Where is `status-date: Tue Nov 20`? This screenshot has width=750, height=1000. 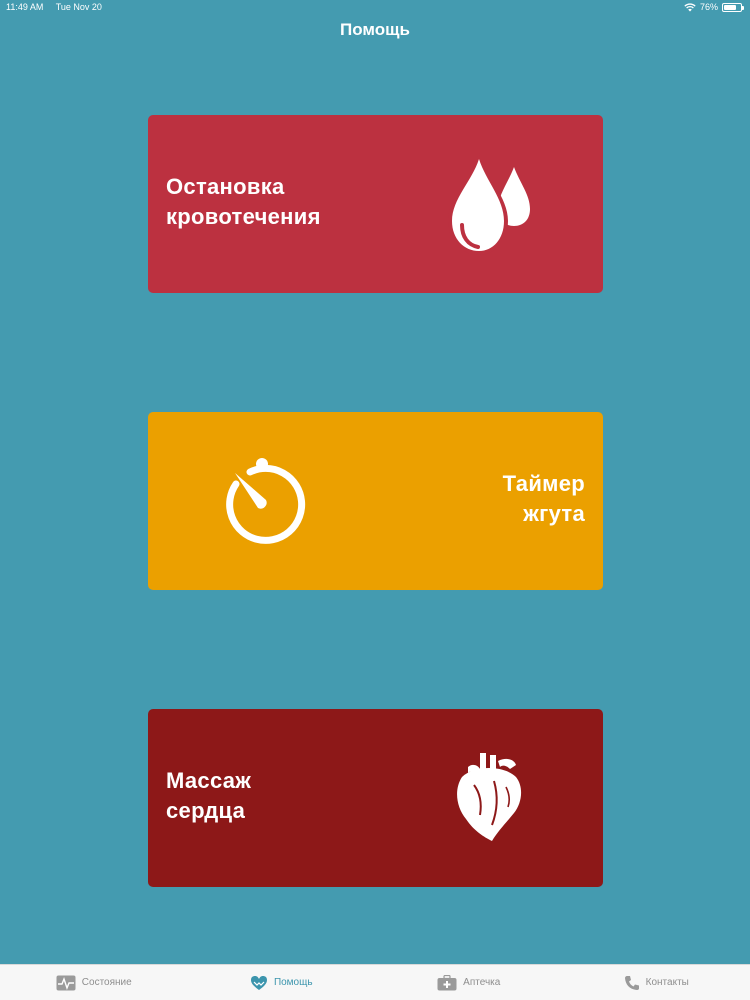
status-date: Tue Nov 20 is located at coordinates (78, 7).